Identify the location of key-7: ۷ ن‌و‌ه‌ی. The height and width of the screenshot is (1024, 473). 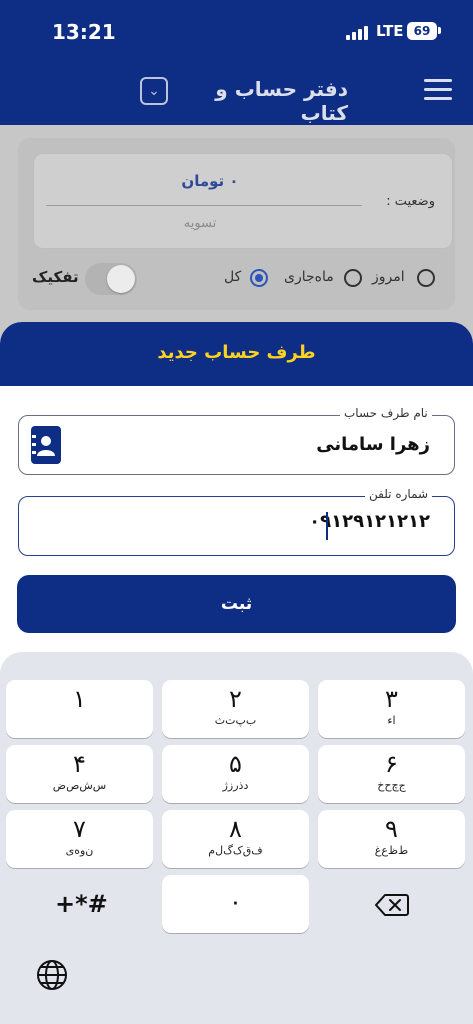
(79, 839).